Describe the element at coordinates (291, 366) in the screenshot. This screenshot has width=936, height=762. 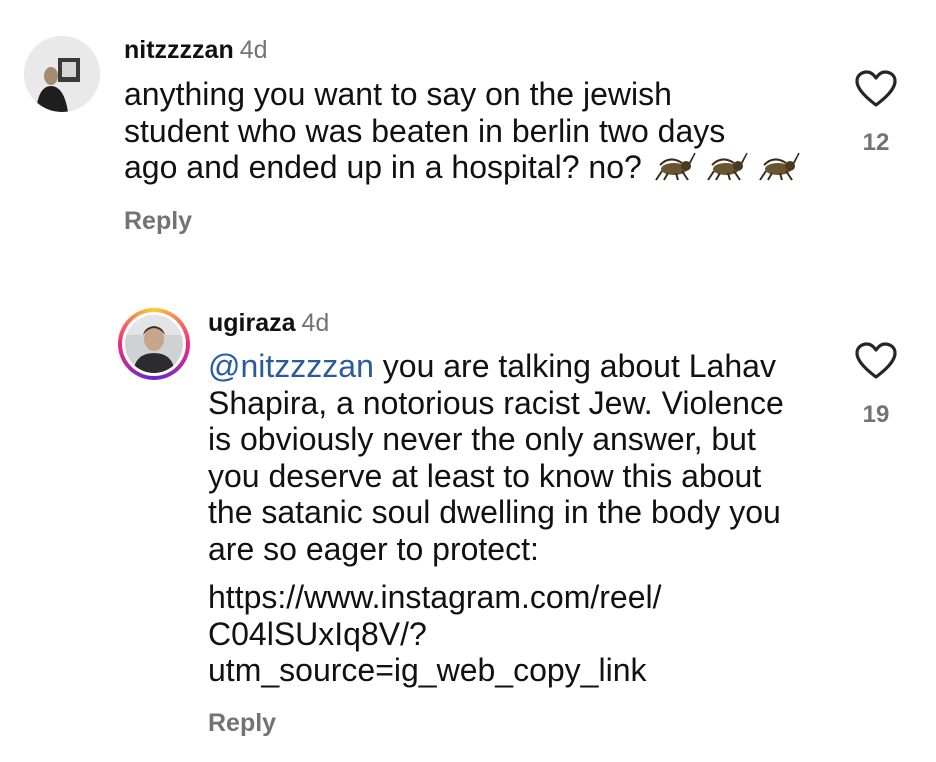
I see `mention-link: @nitzzzzan` at that location.